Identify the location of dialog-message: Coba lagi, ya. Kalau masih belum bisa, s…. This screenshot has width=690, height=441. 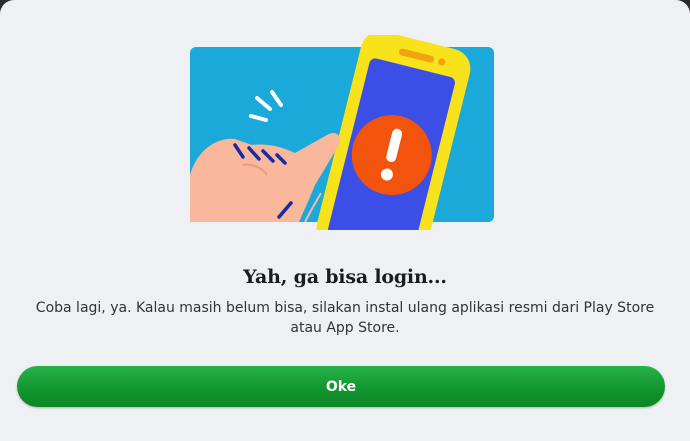
(345, 318).